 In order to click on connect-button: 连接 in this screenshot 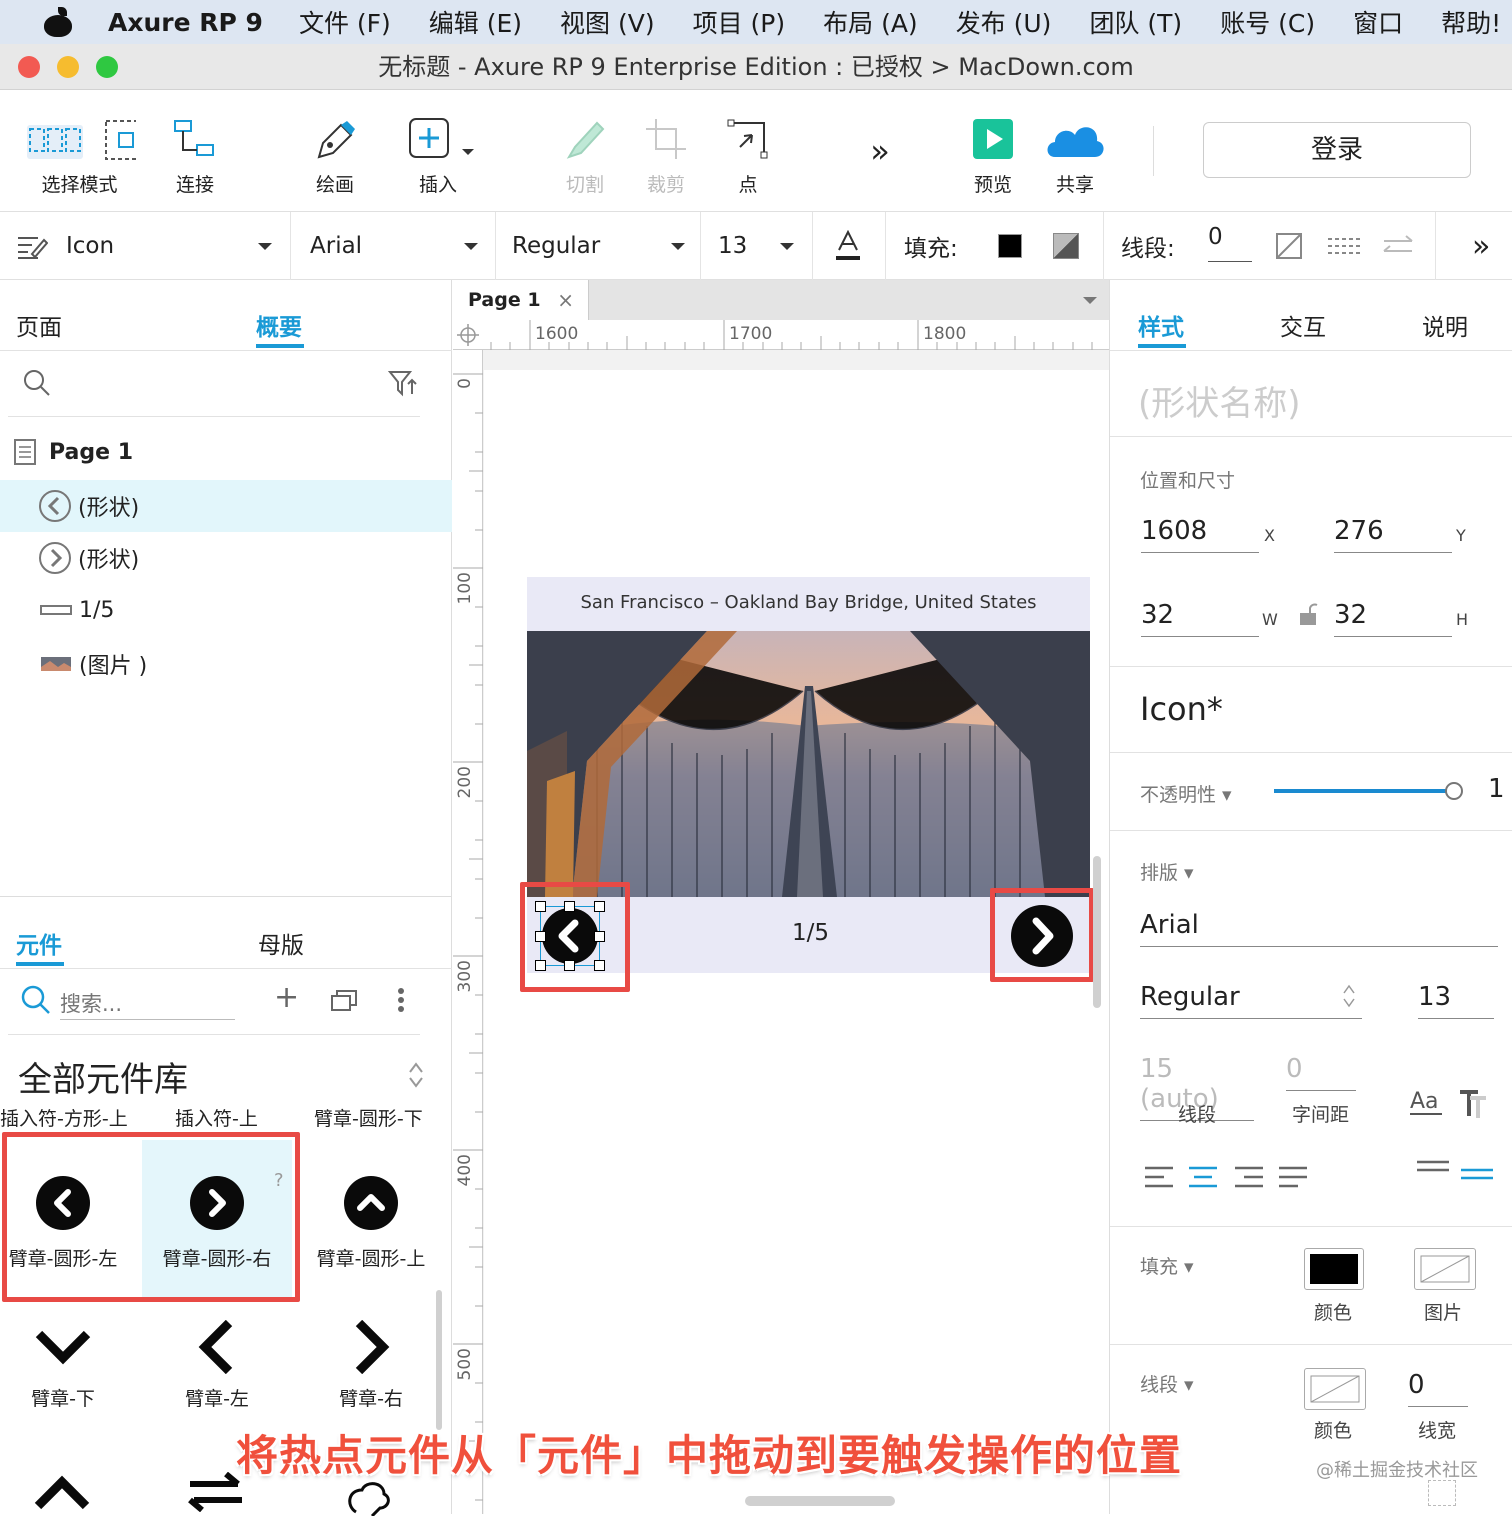, I will do `click(195, 151)`.